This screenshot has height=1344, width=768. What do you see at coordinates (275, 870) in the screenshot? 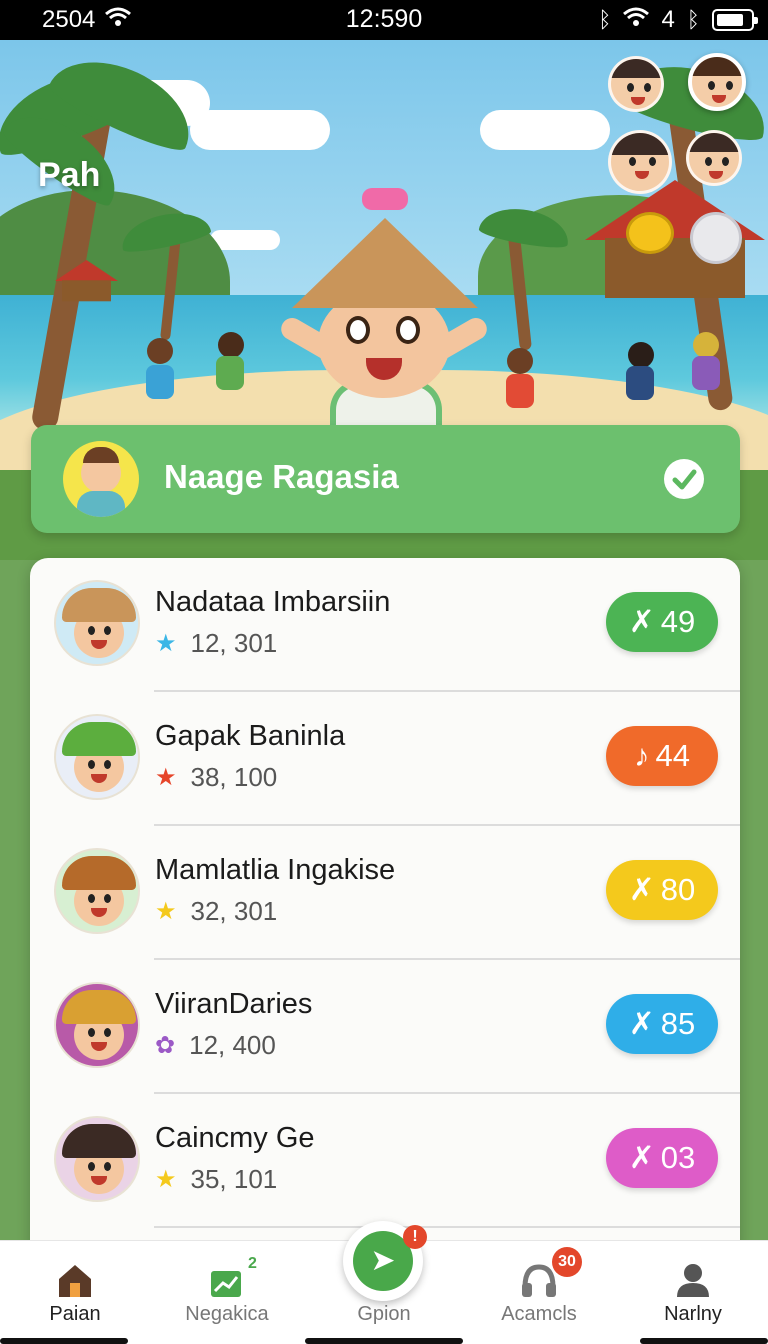
I see `player-name: Mamlatlia Ingakise` at bounding box center [275, 870].